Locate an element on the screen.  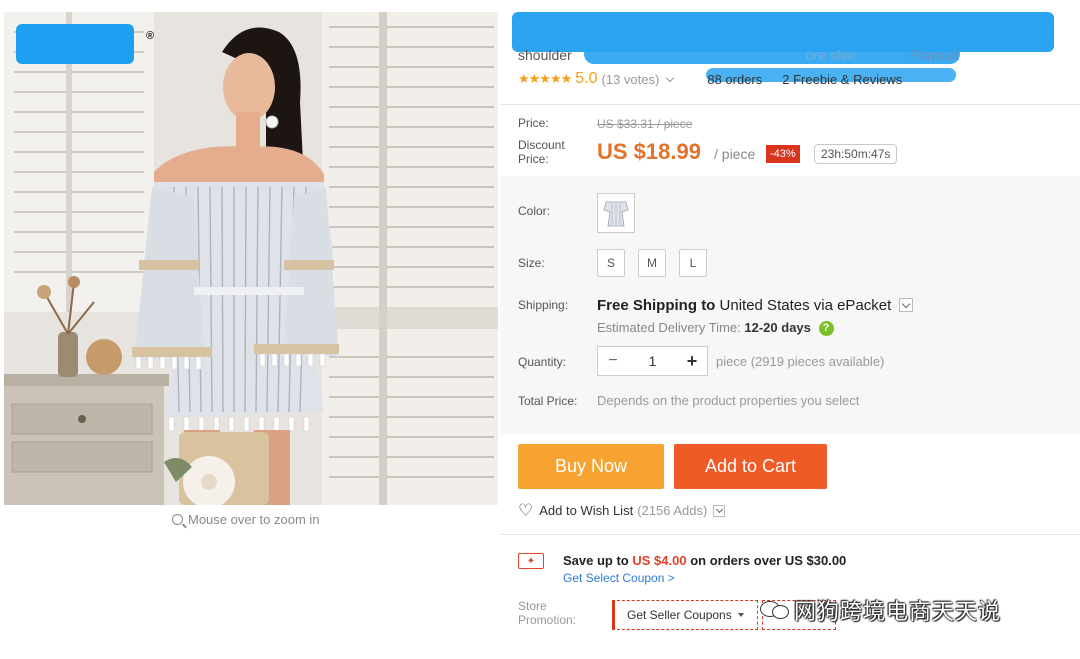
quantity-stepper: − 1 + is located at coordinates (652, 361).